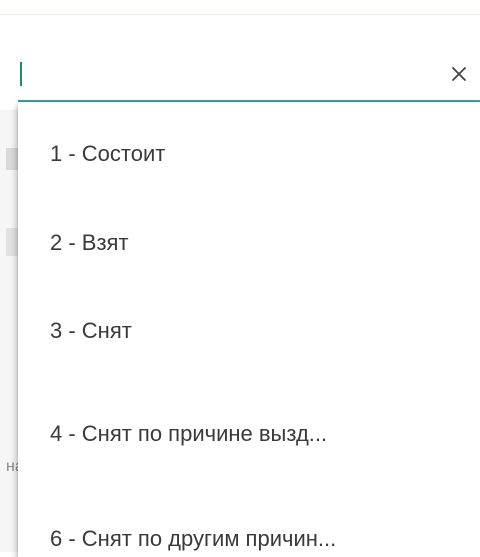 The height and width of the screenshot is (557, 480). I want to click on search-input, so click(231, 76).